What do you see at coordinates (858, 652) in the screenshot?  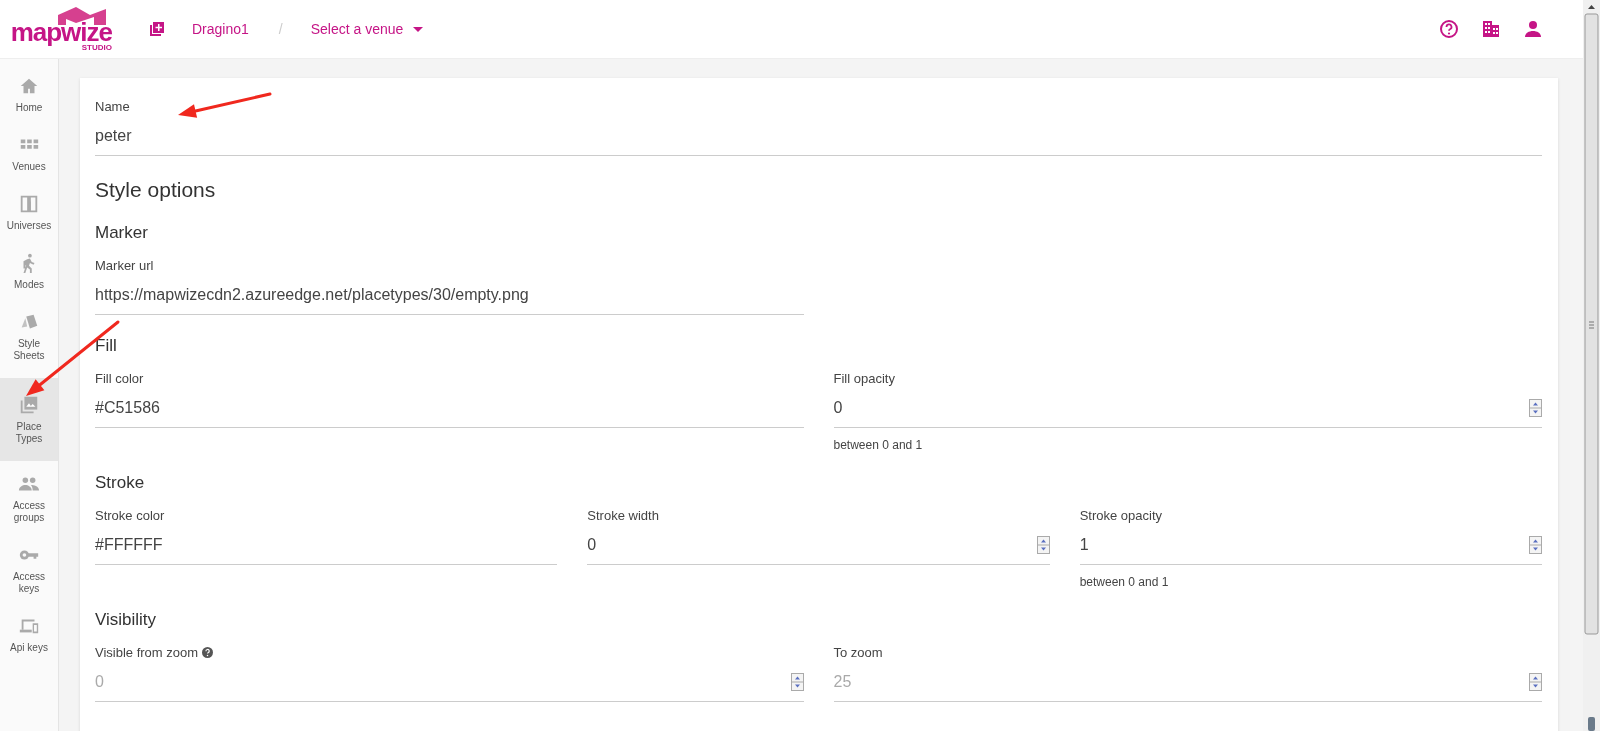 I see `field-label: To zoom` at bounding box center [858, 652].